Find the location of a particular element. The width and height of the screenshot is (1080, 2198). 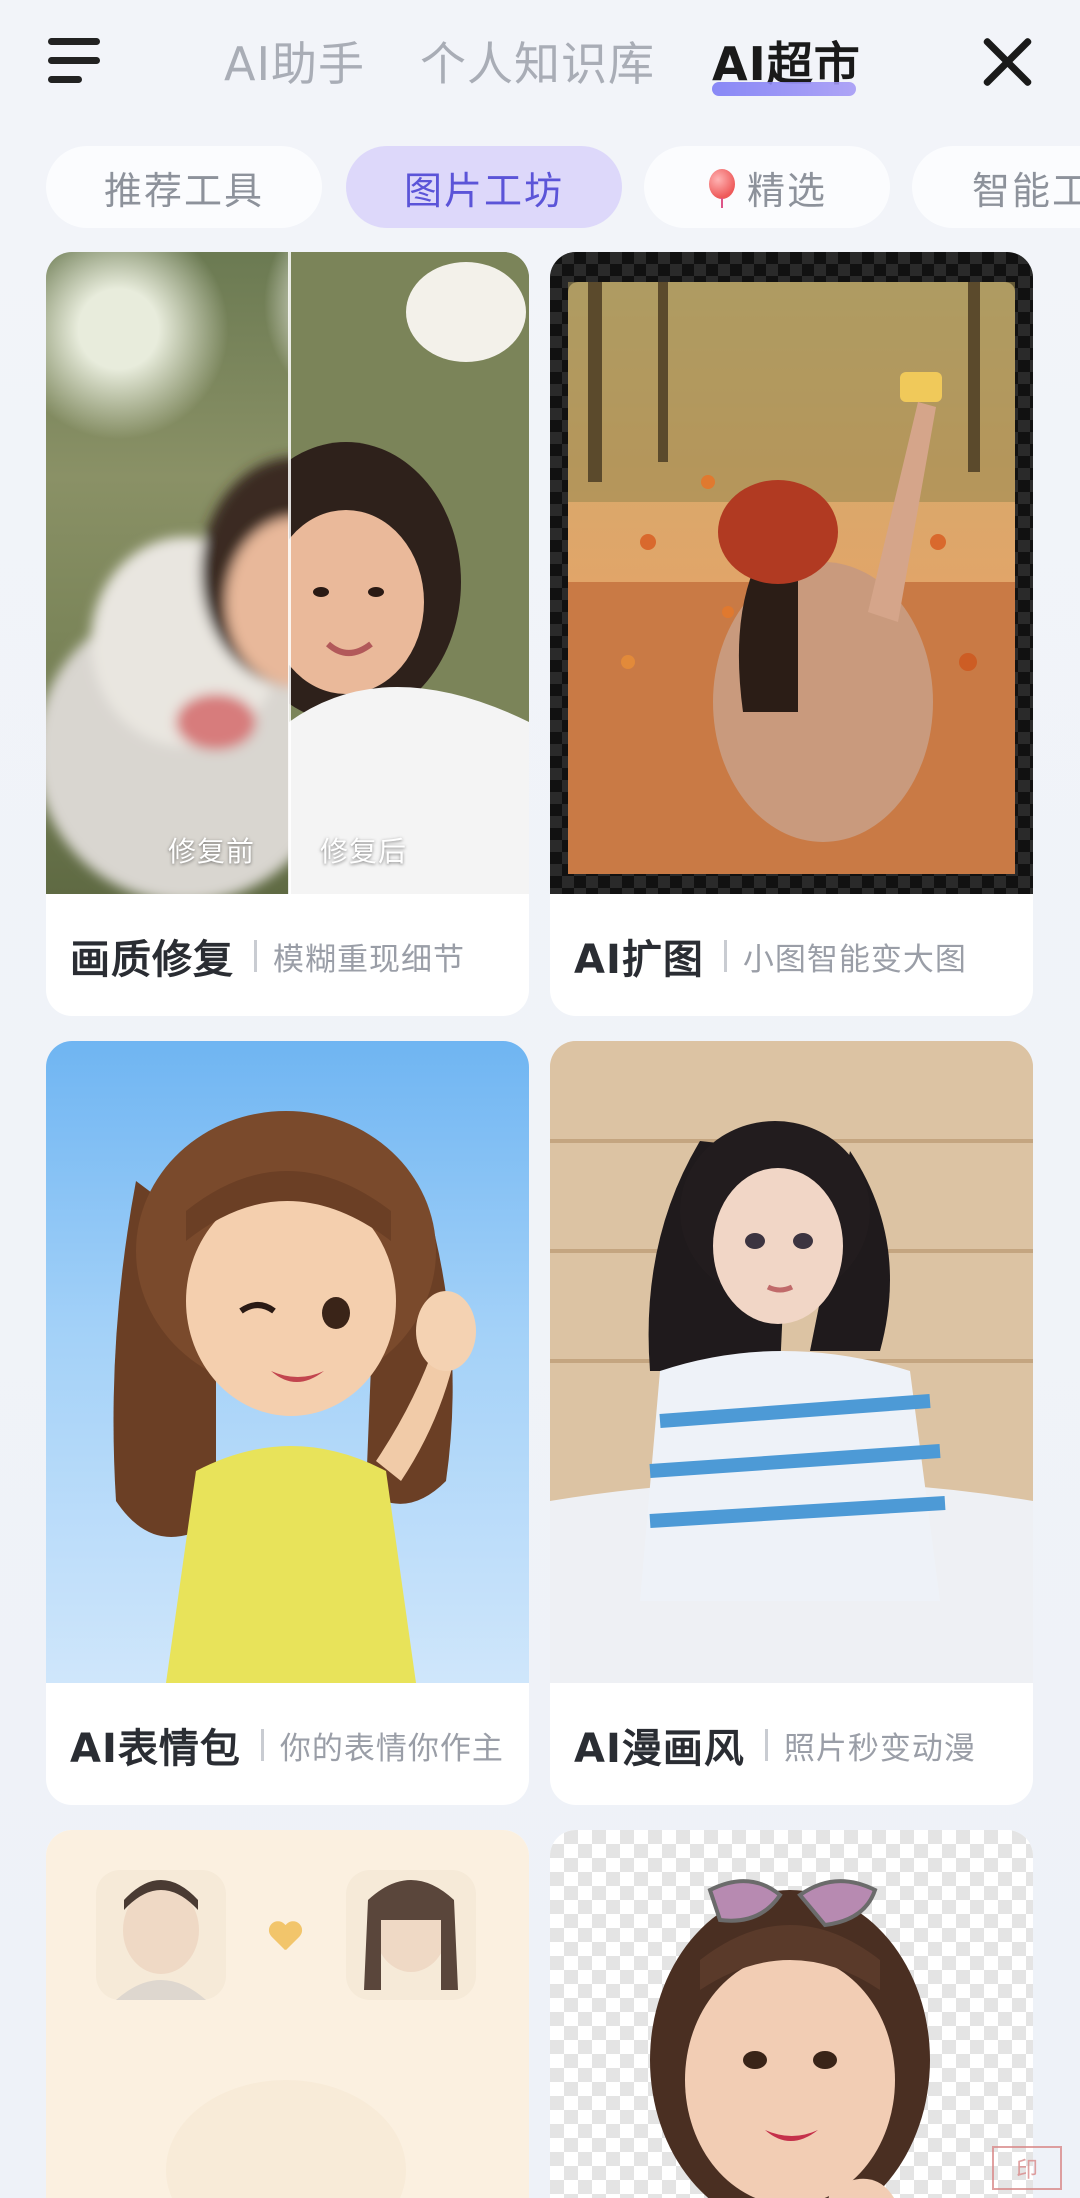

card-caption: AI表情包 你的表情你作主 is located at coordinates (287, 1744).